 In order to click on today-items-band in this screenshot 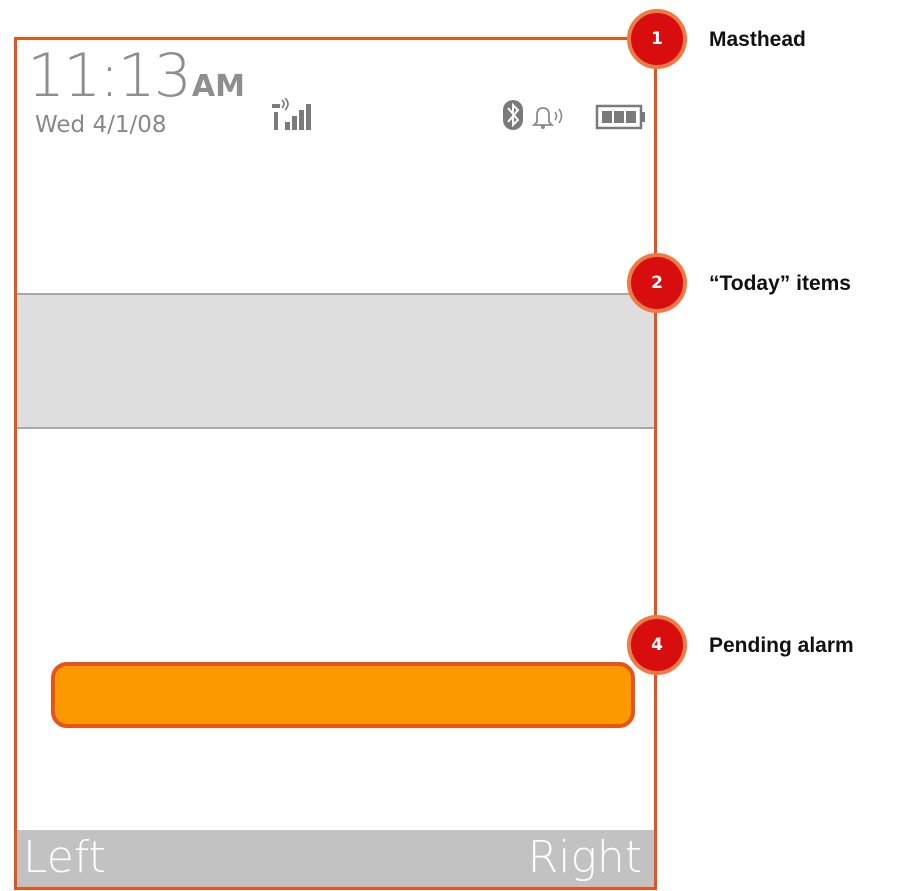, I will do `click(335, 361)`.